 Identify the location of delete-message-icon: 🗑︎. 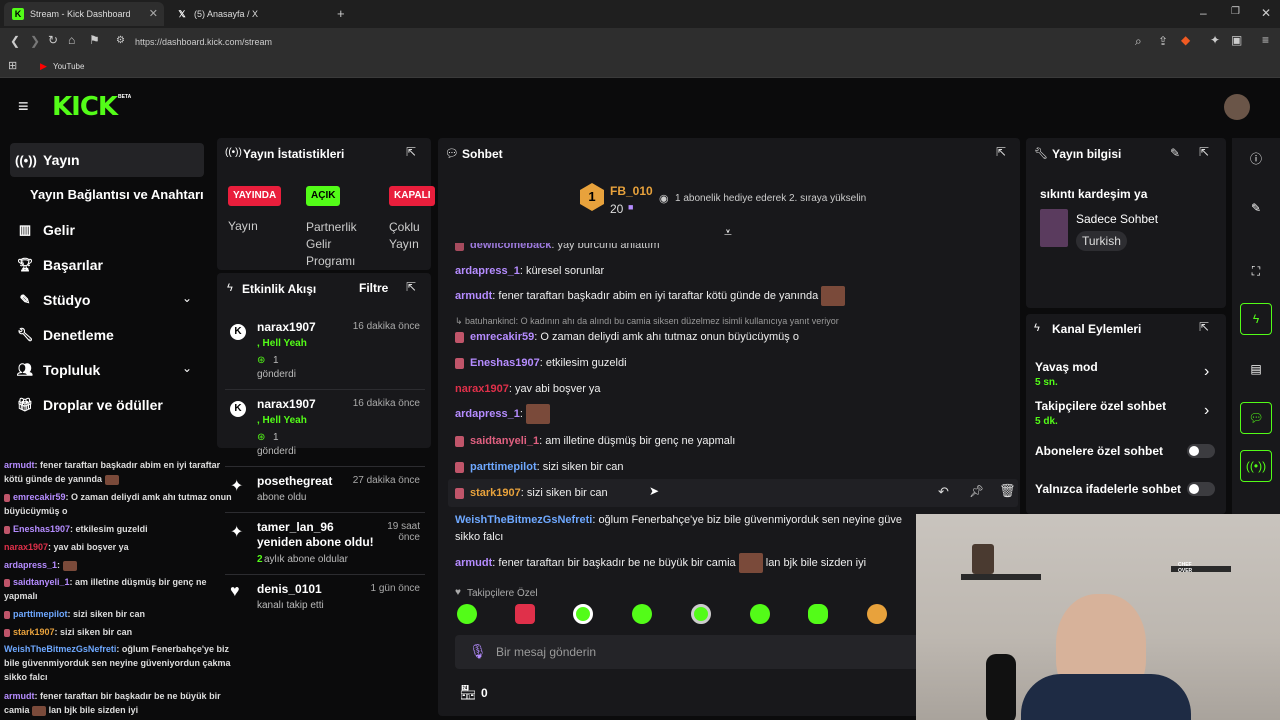
(1007, 491).